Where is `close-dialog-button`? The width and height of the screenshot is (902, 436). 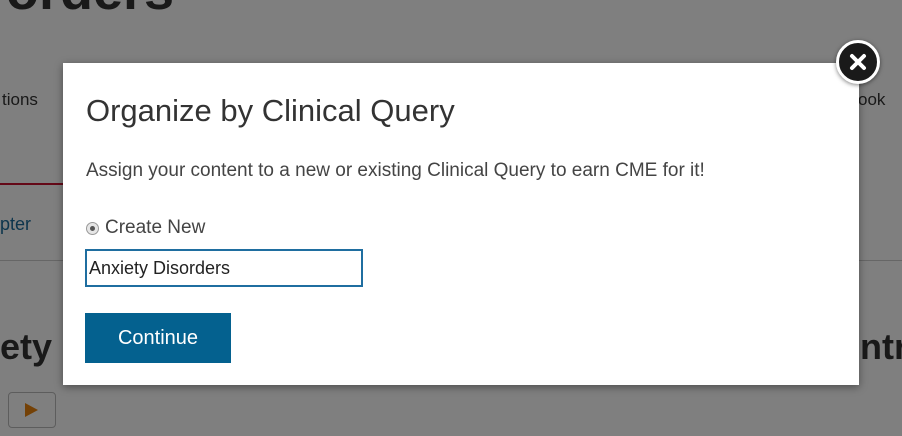 close-dialog-button is located at coordinates (858, 62).